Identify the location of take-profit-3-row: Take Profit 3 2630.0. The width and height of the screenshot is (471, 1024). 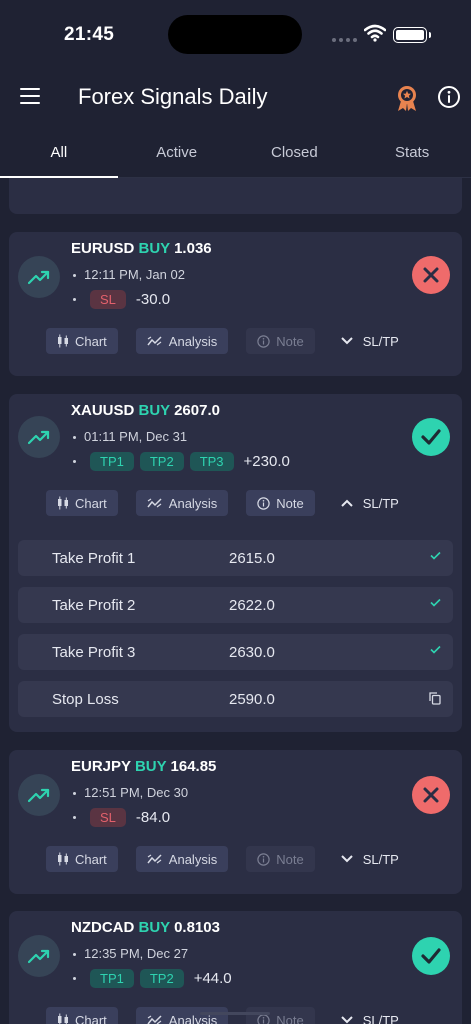
(235, 652).